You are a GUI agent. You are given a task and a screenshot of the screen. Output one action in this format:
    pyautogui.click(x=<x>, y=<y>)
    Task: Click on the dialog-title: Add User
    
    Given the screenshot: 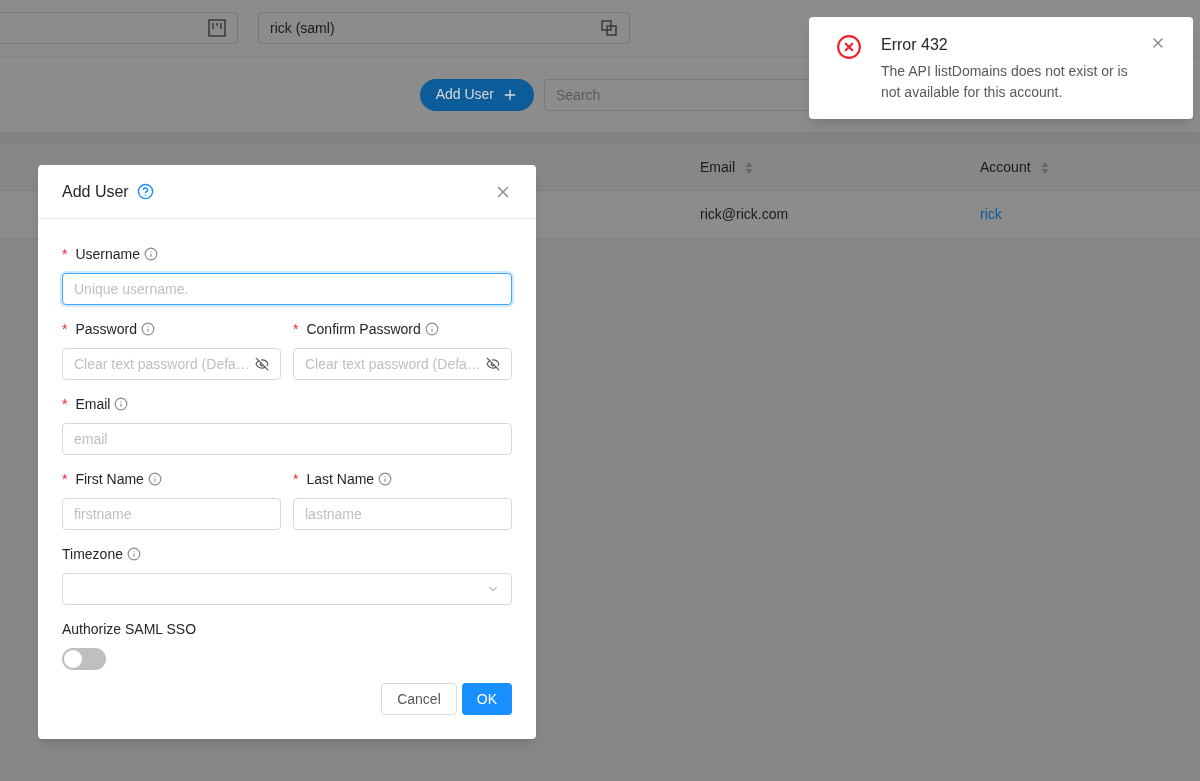 What is the action you would take?
    pyautogui.click(x=95, y=191)
    